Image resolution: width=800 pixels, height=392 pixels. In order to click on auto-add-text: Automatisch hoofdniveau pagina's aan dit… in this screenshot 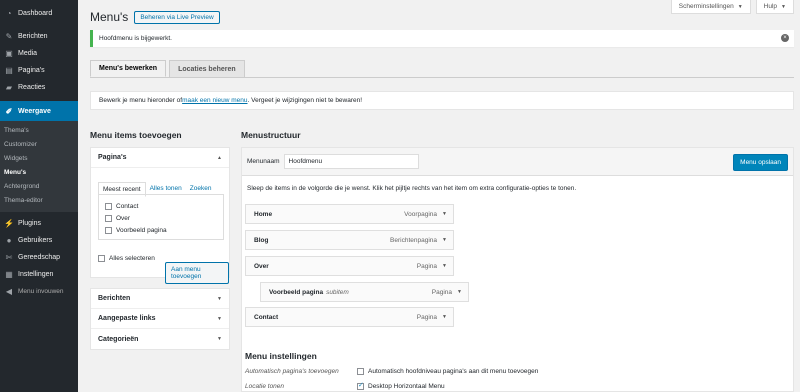, I will do `click(453, 371)`.